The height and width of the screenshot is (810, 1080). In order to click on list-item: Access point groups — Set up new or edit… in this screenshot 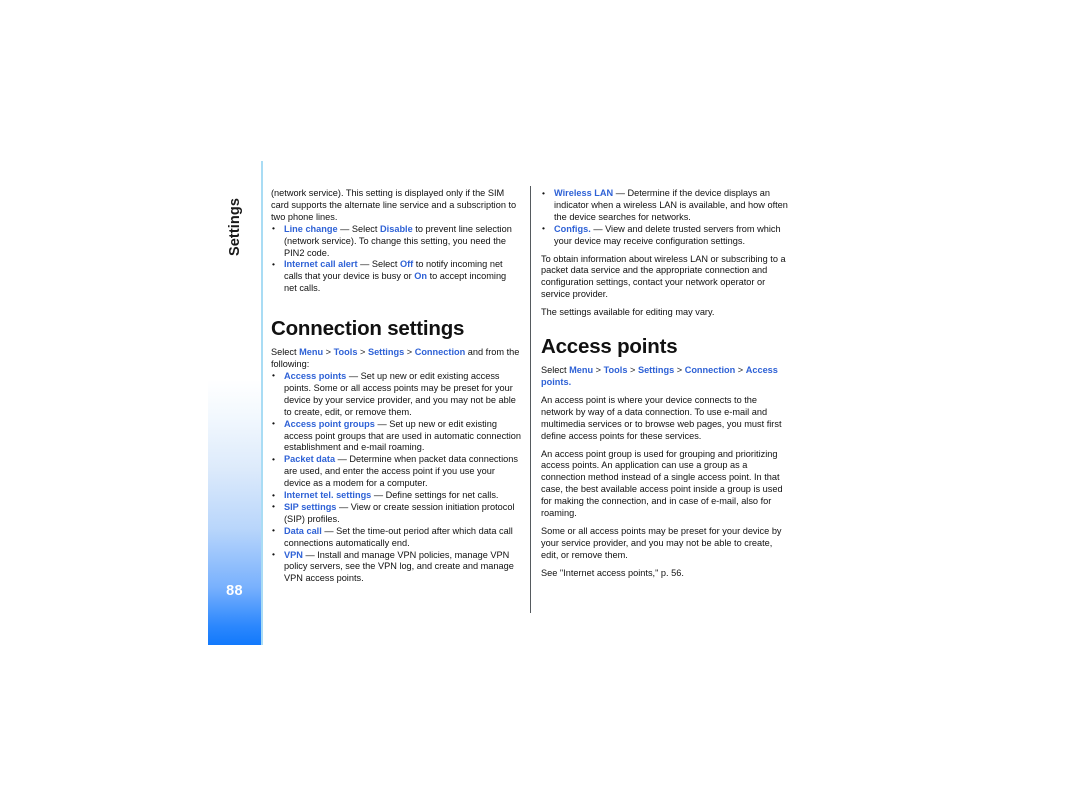, I will do `click(396, 436)`.